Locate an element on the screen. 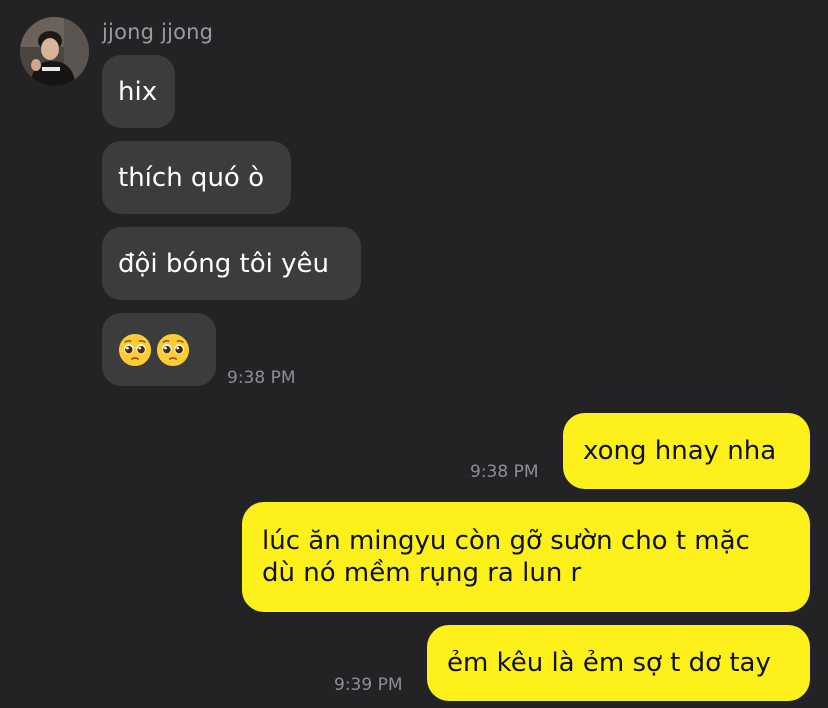  incoming-message-bubble: đội bóng tôi yêu is located at coordinates (231, 263).